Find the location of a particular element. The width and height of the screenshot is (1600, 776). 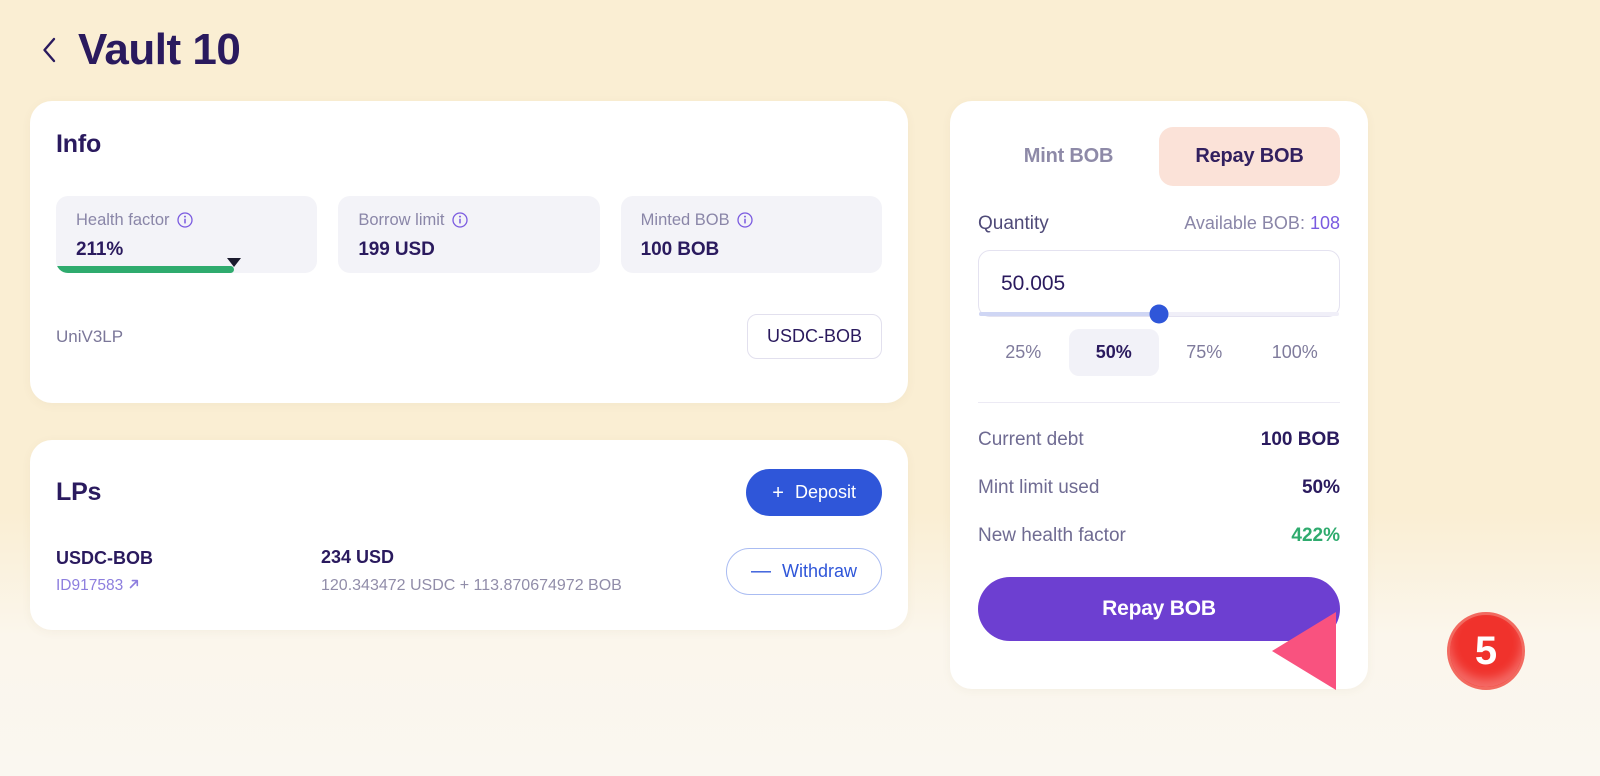

amount-slider-thumb is located at coordinates (1159, 314).